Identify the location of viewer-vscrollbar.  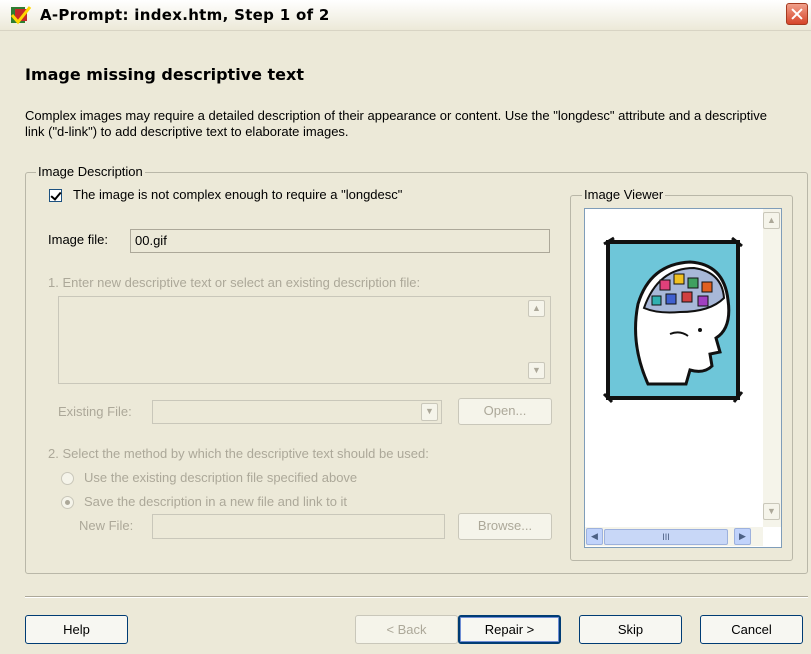
(772, 368).